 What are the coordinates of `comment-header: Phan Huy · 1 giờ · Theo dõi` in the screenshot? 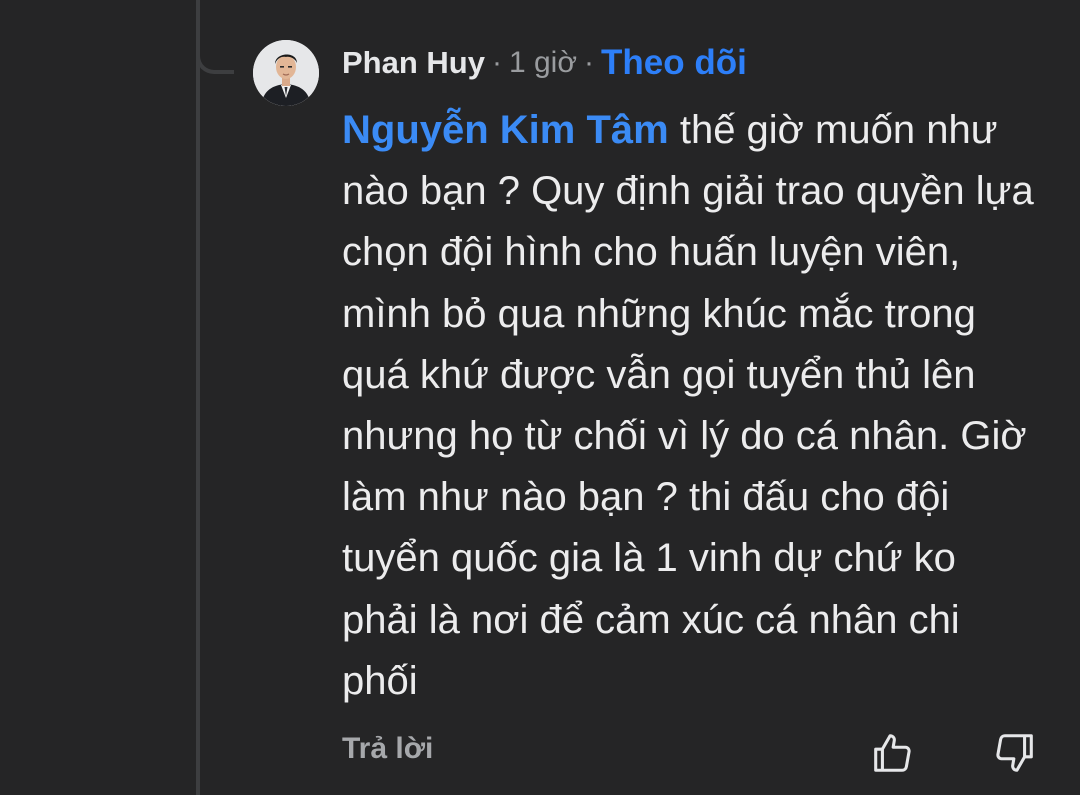 It's located at (544, 63).